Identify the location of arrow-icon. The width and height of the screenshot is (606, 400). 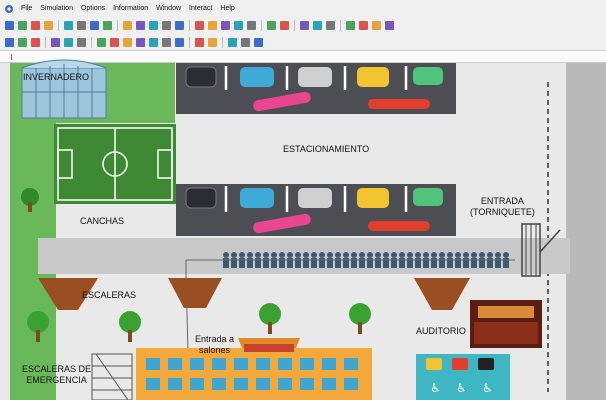
(55, 42).